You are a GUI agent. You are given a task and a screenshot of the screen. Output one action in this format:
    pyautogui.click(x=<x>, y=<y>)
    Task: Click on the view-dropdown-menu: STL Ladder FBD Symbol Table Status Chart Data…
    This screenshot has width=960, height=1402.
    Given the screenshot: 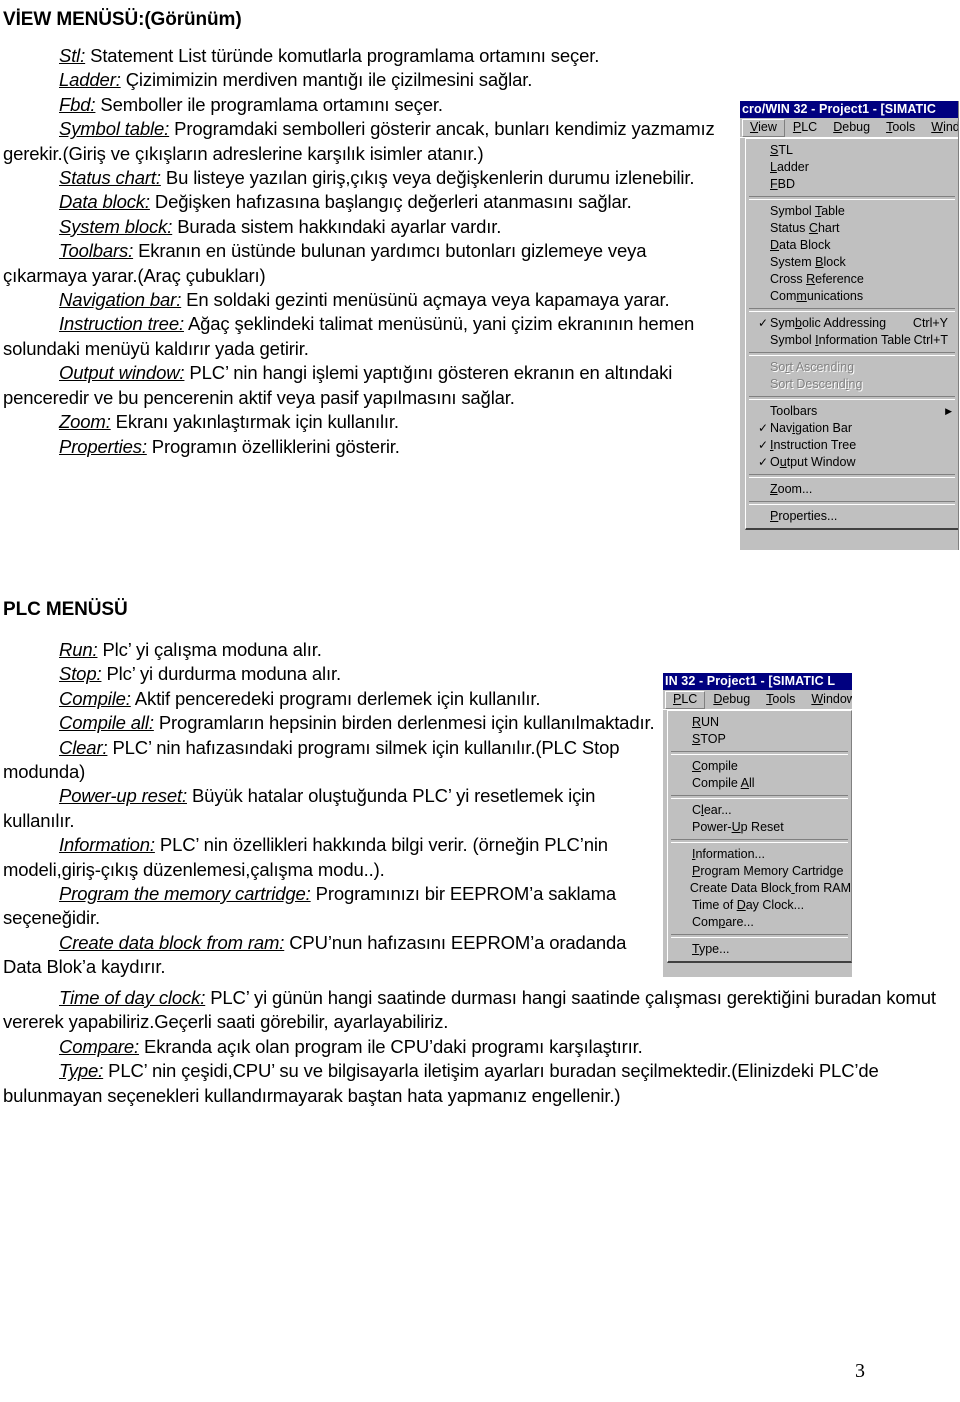 What is the action you would take?
    pyautogui.click(x=851, y=334)
    